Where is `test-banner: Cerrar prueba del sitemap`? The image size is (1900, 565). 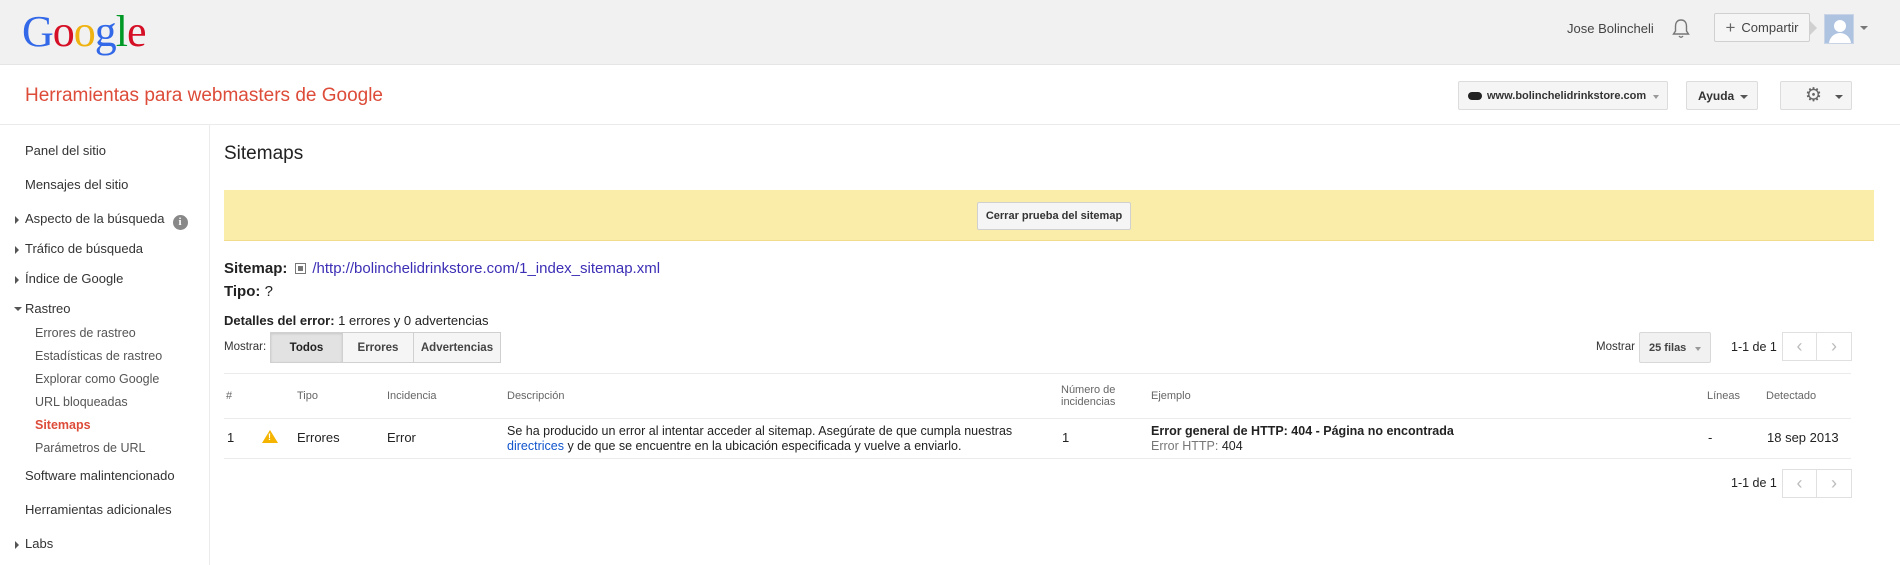 test-banner: Cerrar prueba del sitemap is located at coordinates (1049, 215).